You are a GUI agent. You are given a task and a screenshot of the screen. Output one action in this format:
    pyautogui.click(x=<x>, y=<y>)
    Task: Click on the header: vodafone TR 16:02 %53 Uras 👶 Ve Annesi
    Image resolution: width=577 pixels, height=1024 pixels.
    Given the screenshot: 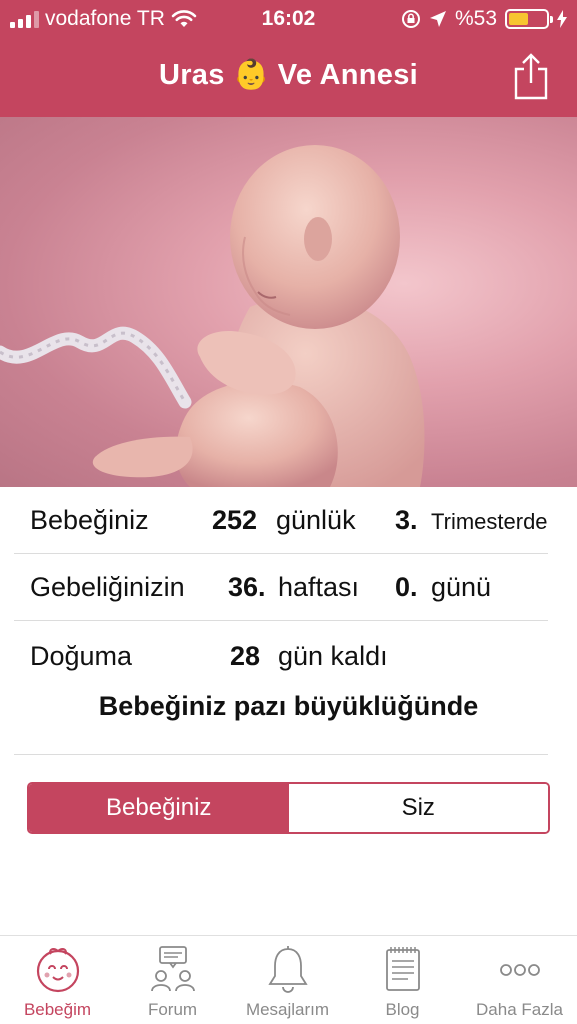 What is the action you would take?
    pyautogui.click(x=288, y=58)
    